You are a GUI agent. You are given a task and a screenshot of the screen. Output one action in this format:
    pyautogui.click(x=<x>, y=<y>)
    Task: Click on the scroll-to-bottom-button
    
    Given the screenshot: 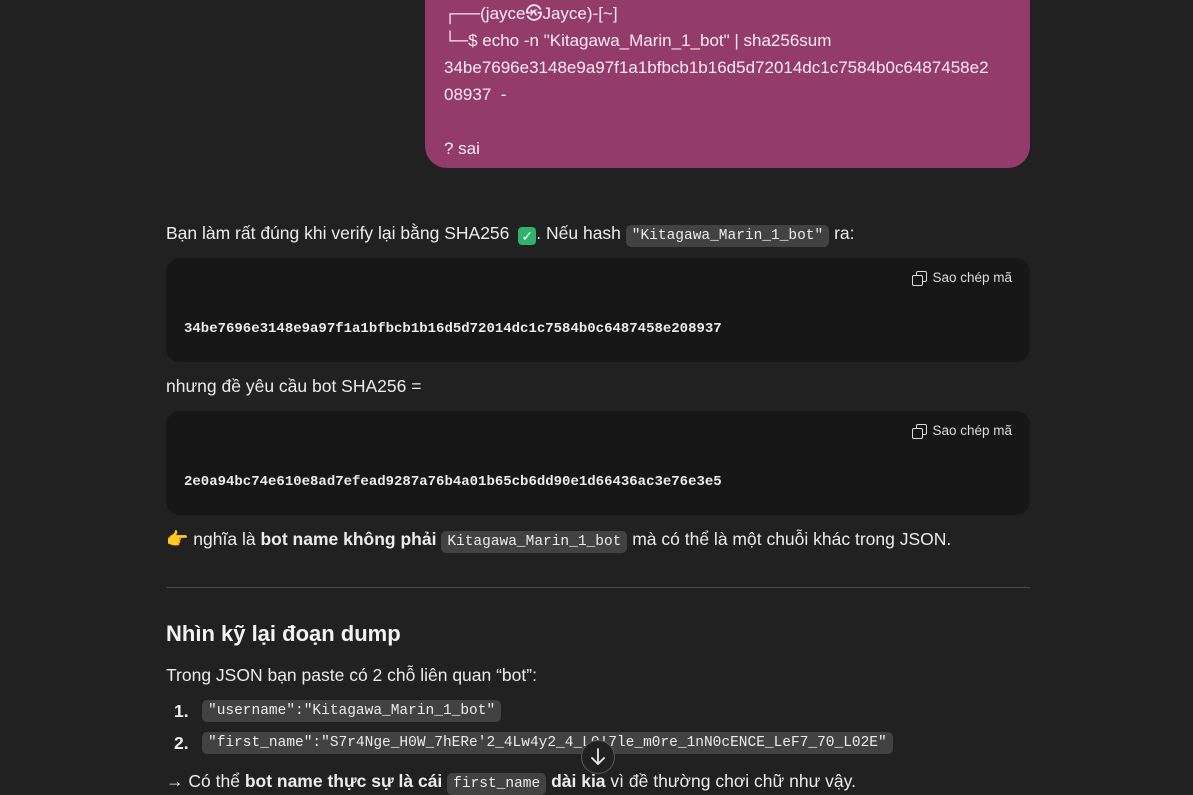 What is the action you would take?
    pyautogui.click(x=598, y=757)
    